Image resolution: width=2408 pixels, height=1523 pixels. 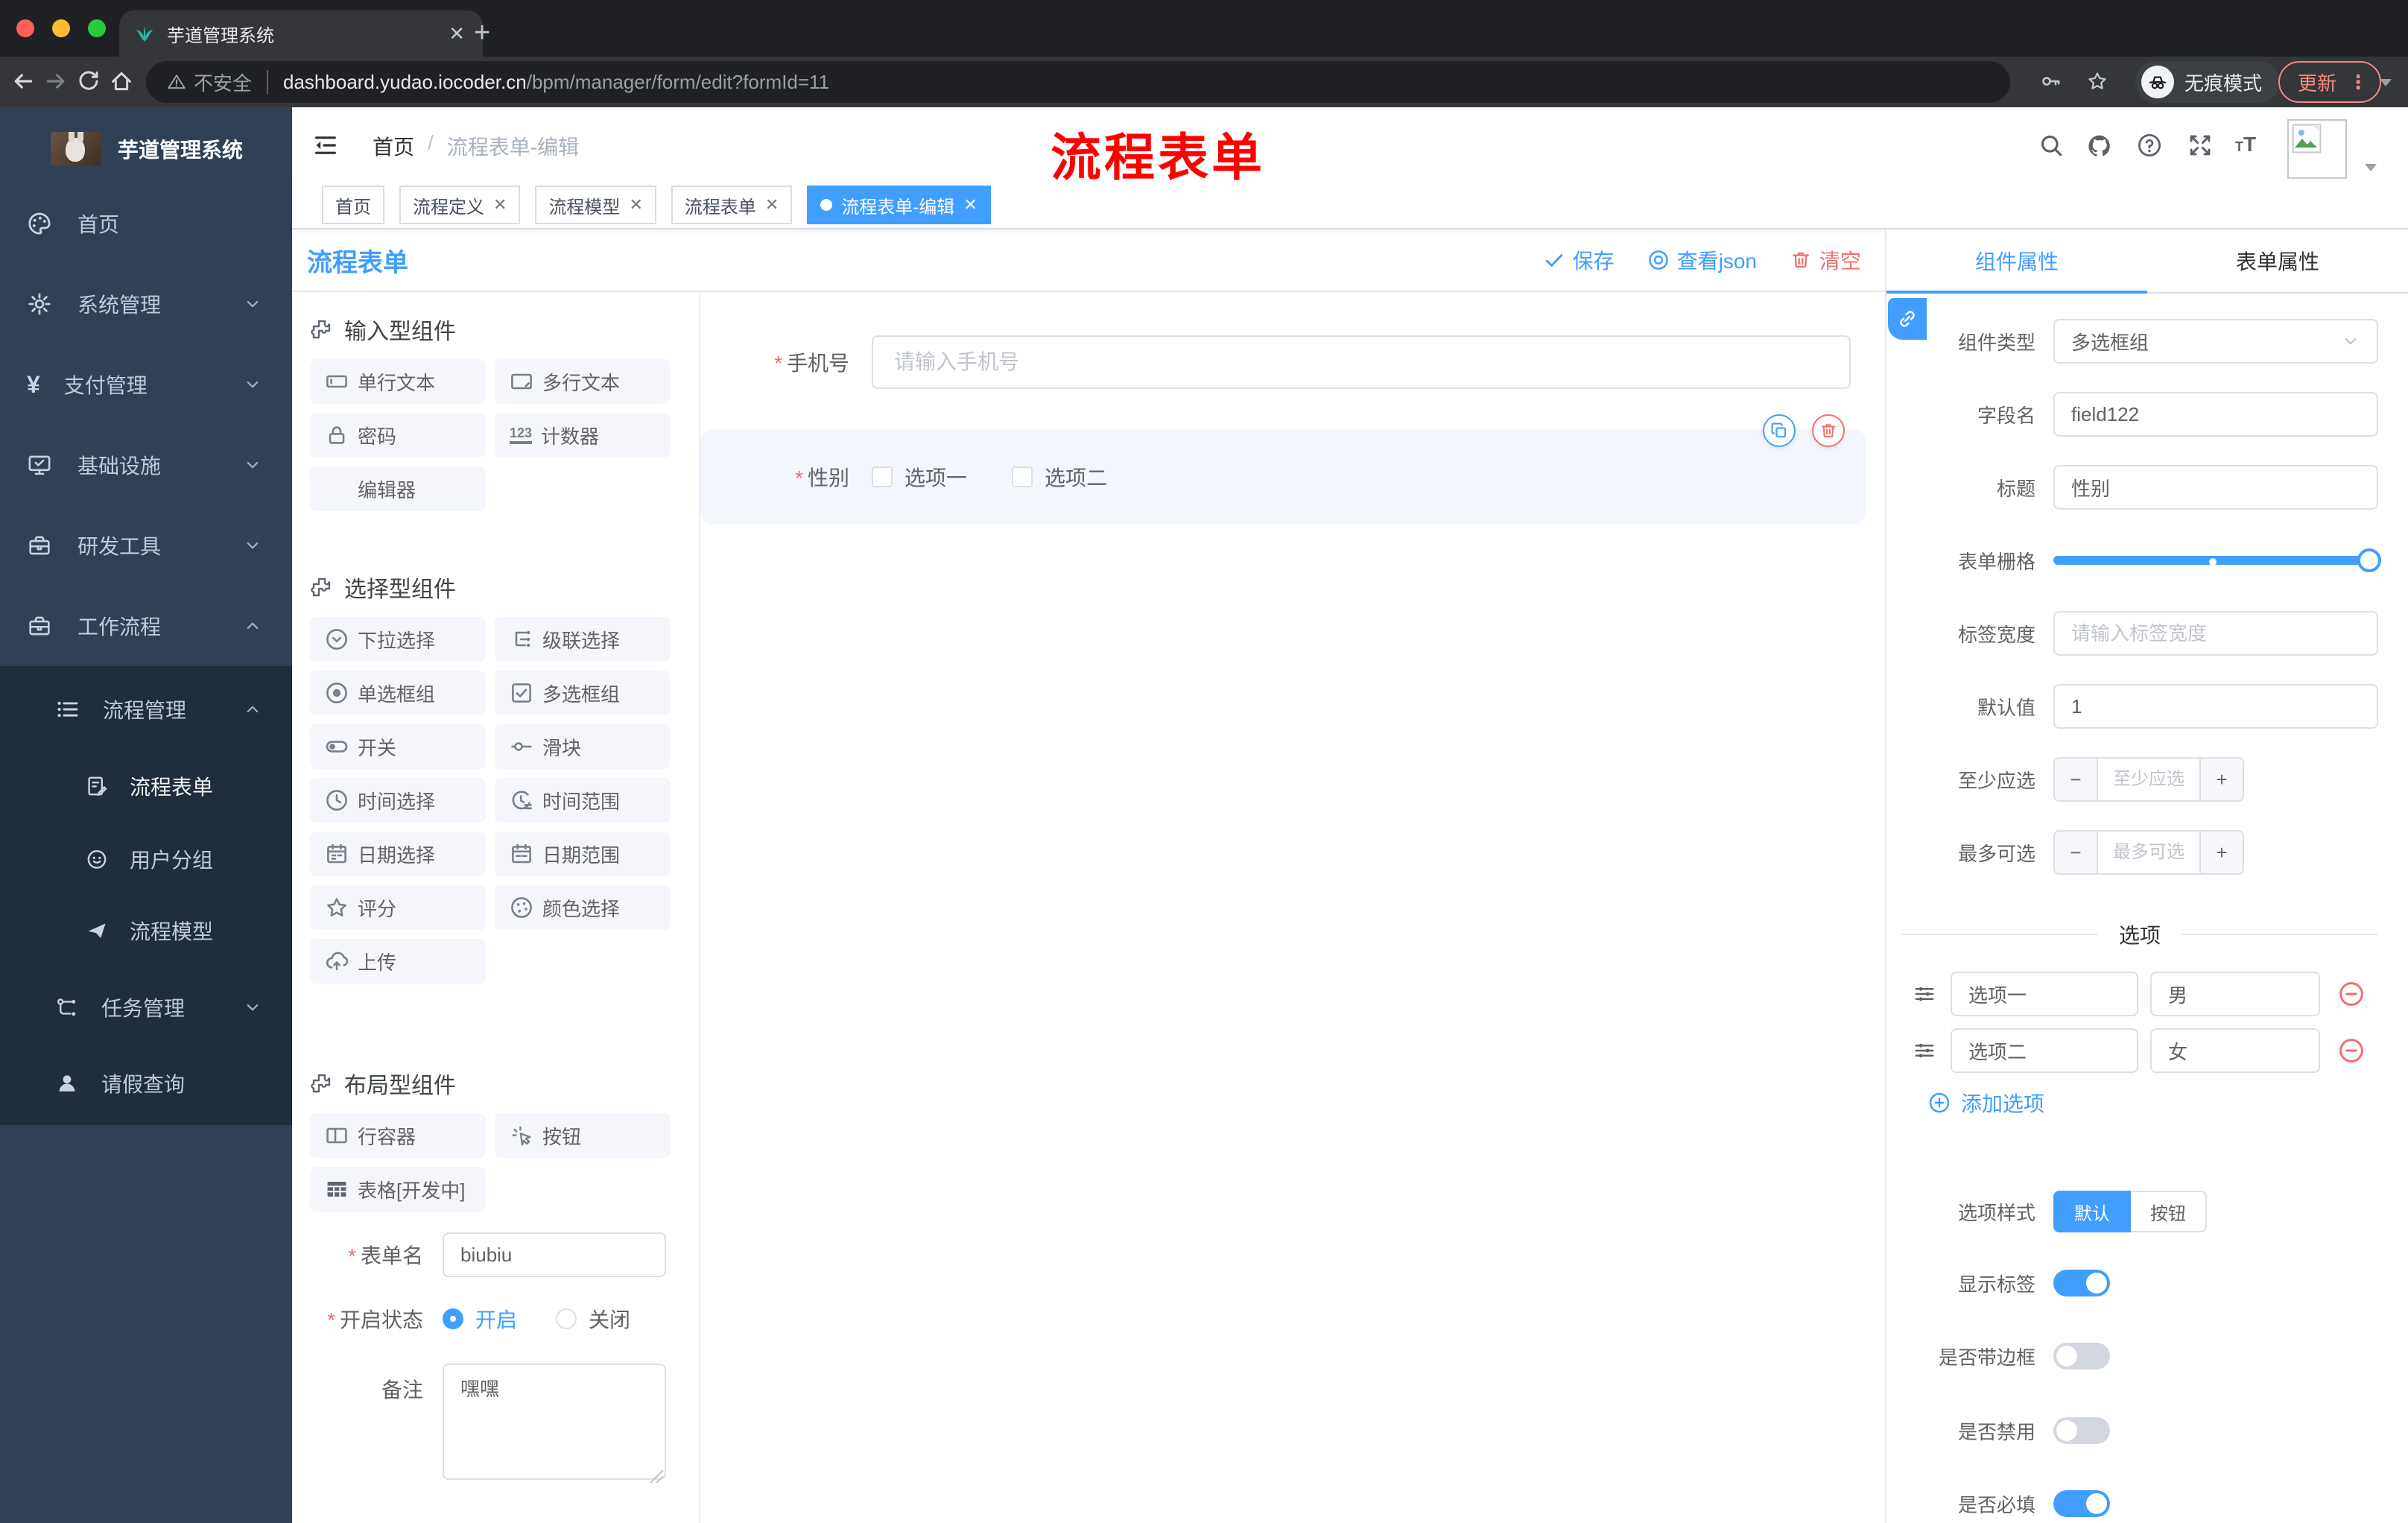 What do you see at coordinates (2217, 560) in the screenshot?
I see `grid-slider` at bounding box center [2217, 560].